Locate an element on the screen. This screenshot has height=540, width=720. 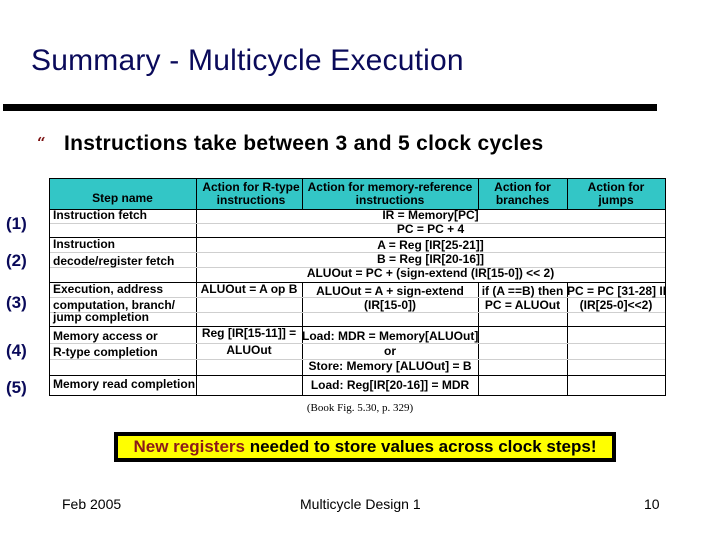
footer-date: Feb 2005 is located at coordinates (92, 504).